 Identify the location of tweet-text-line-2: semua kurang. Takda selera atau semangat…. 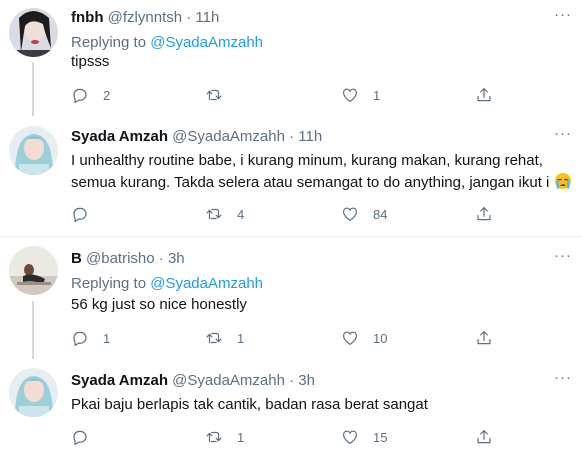
(310, 182).